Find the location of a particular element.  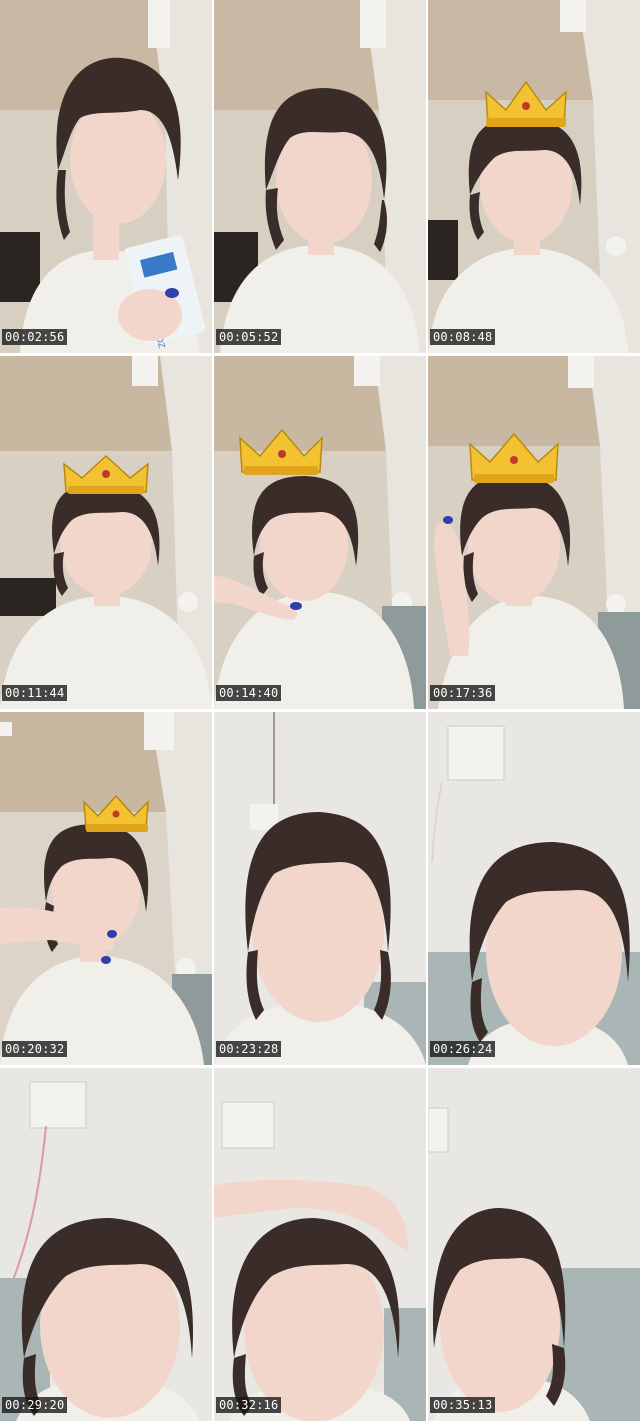

video-frame-thumbnail: 00:05:52 is located at coordinates (320, 176).